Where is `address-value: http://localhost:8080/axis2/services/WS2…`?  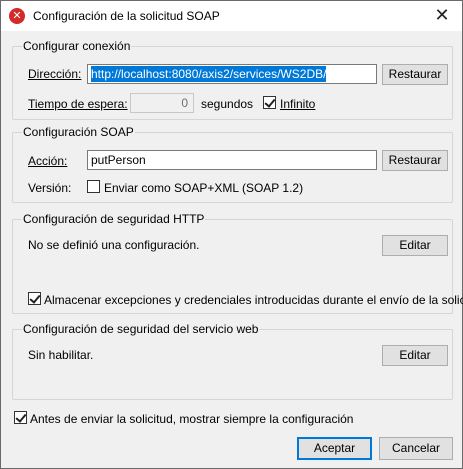 address-value: http://localhost:8080/axis2/services/WS2… is located at coordinates (209, 74).